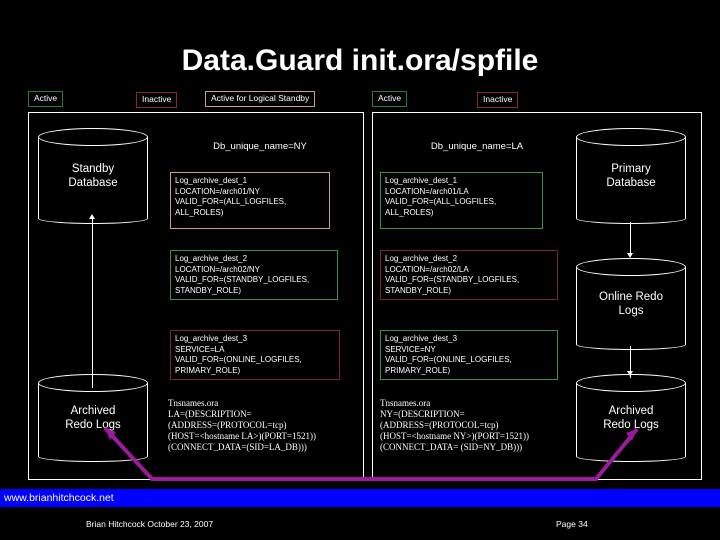  I want to click on legend-chip-active-right: Active, so click(390, 99).